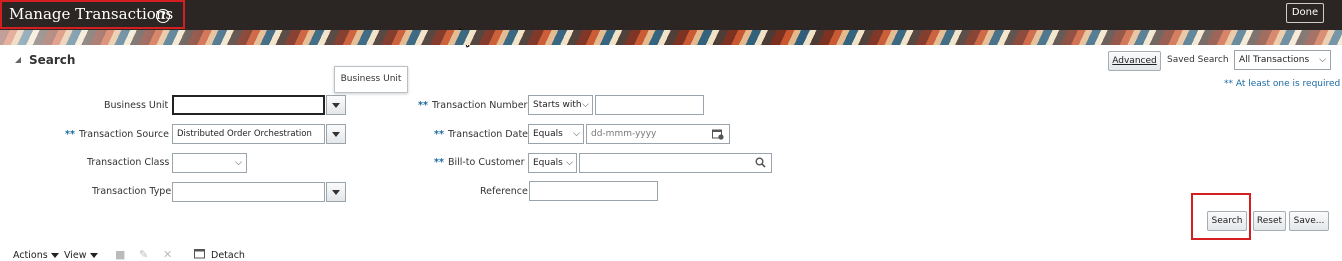  What do you see at coordinates (336, 105) in the screenshot?
I see `business-unit-dropdown-button` at bounding box center [336, 105].